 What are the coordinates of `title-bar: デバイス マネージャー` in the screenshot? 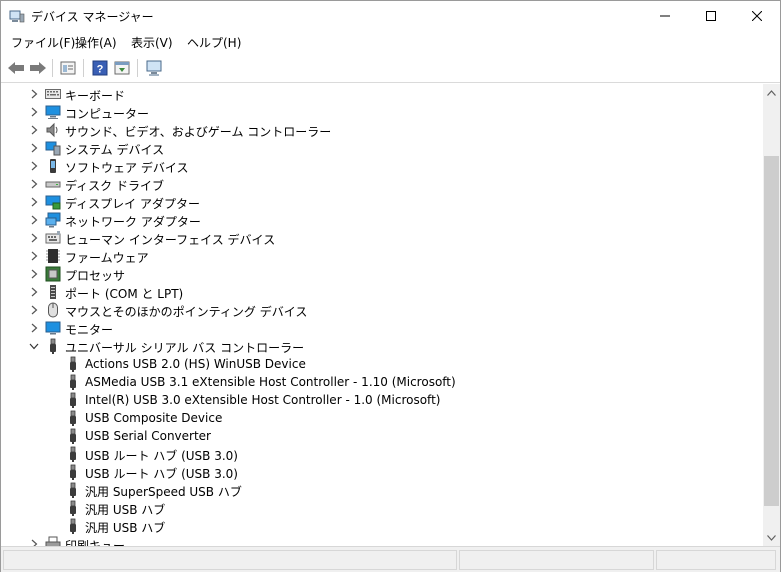 It's located at (390, 16).